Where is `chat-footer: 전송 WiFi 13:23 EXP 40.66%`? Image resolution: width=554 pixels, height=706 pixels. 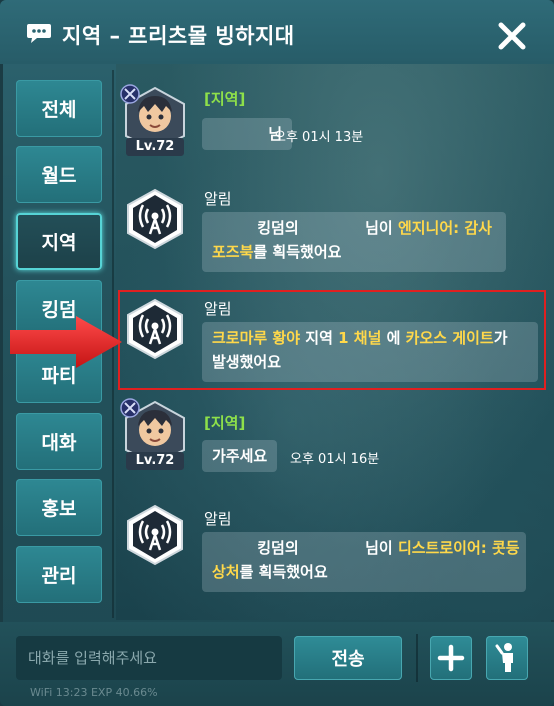
chat-footer: 전송 WiFi 13:23 EXP 40.66% is located at coordinates (277, 664).